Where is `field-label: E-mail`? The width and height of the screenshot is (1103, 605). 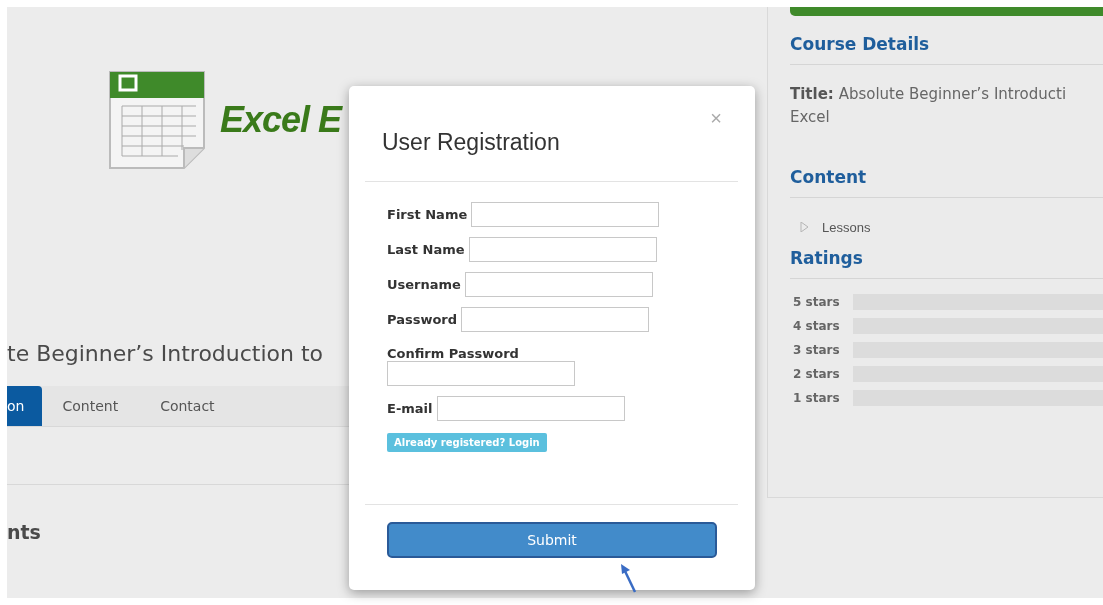
field-label: E-mail is located at coordinates (410, 408).